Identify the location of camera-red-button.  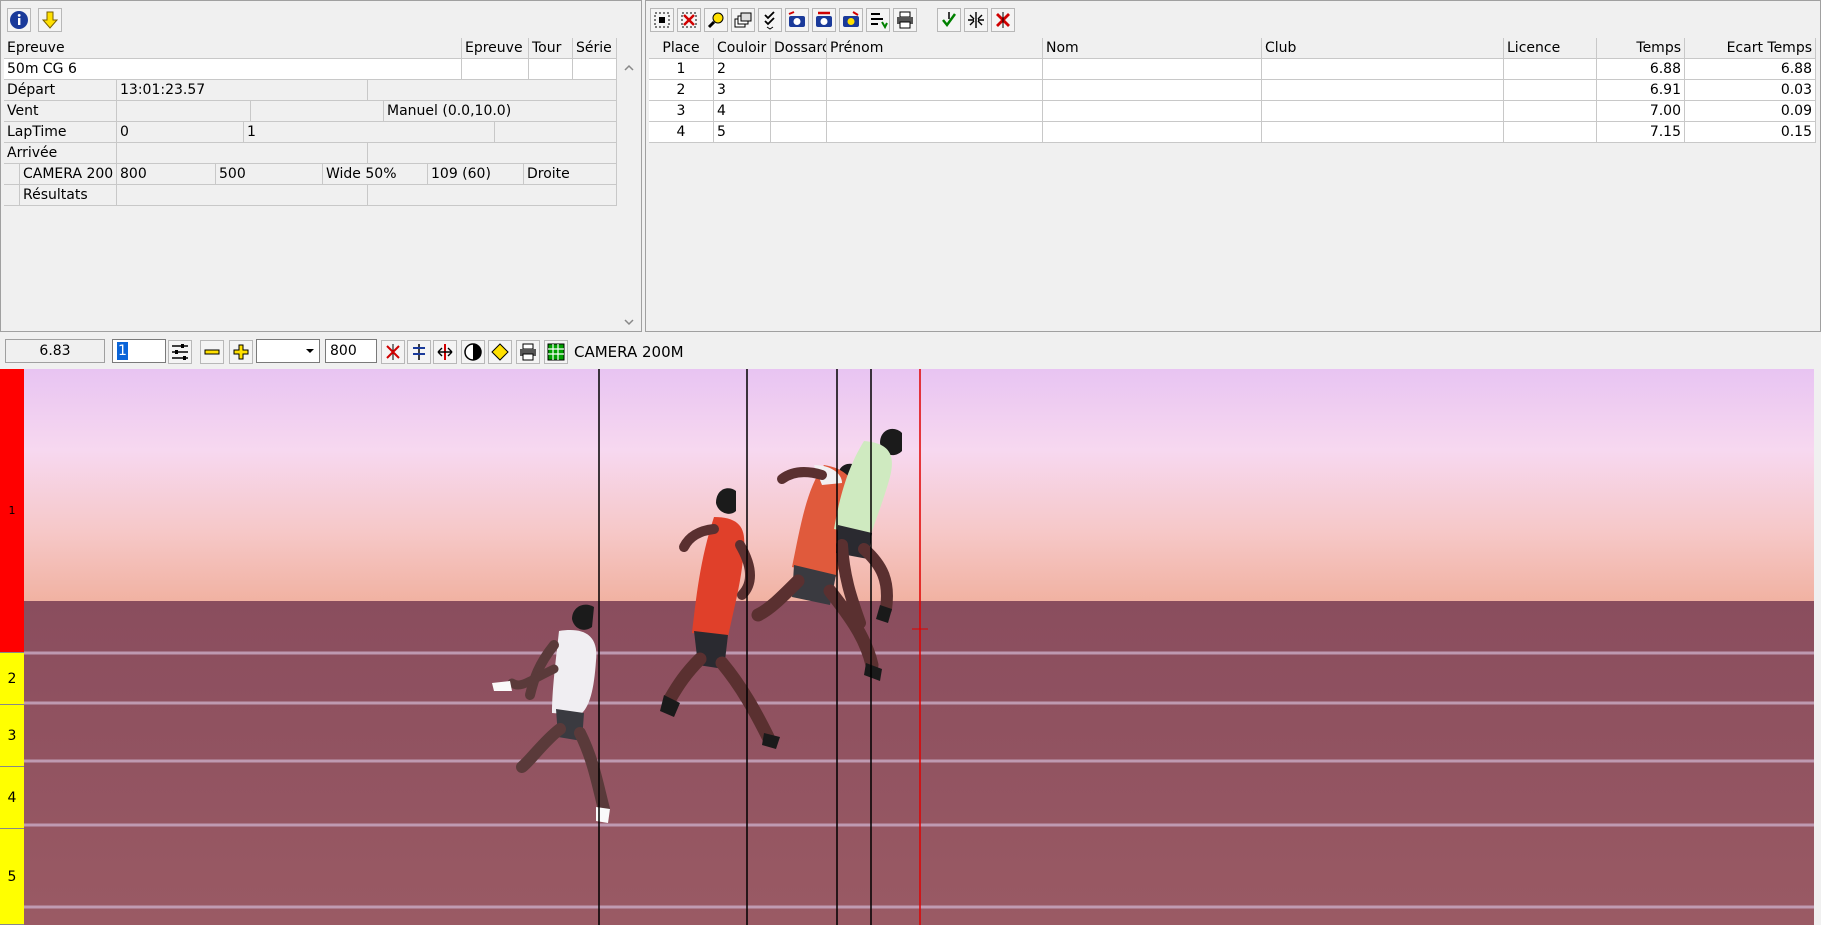
(824, 20).